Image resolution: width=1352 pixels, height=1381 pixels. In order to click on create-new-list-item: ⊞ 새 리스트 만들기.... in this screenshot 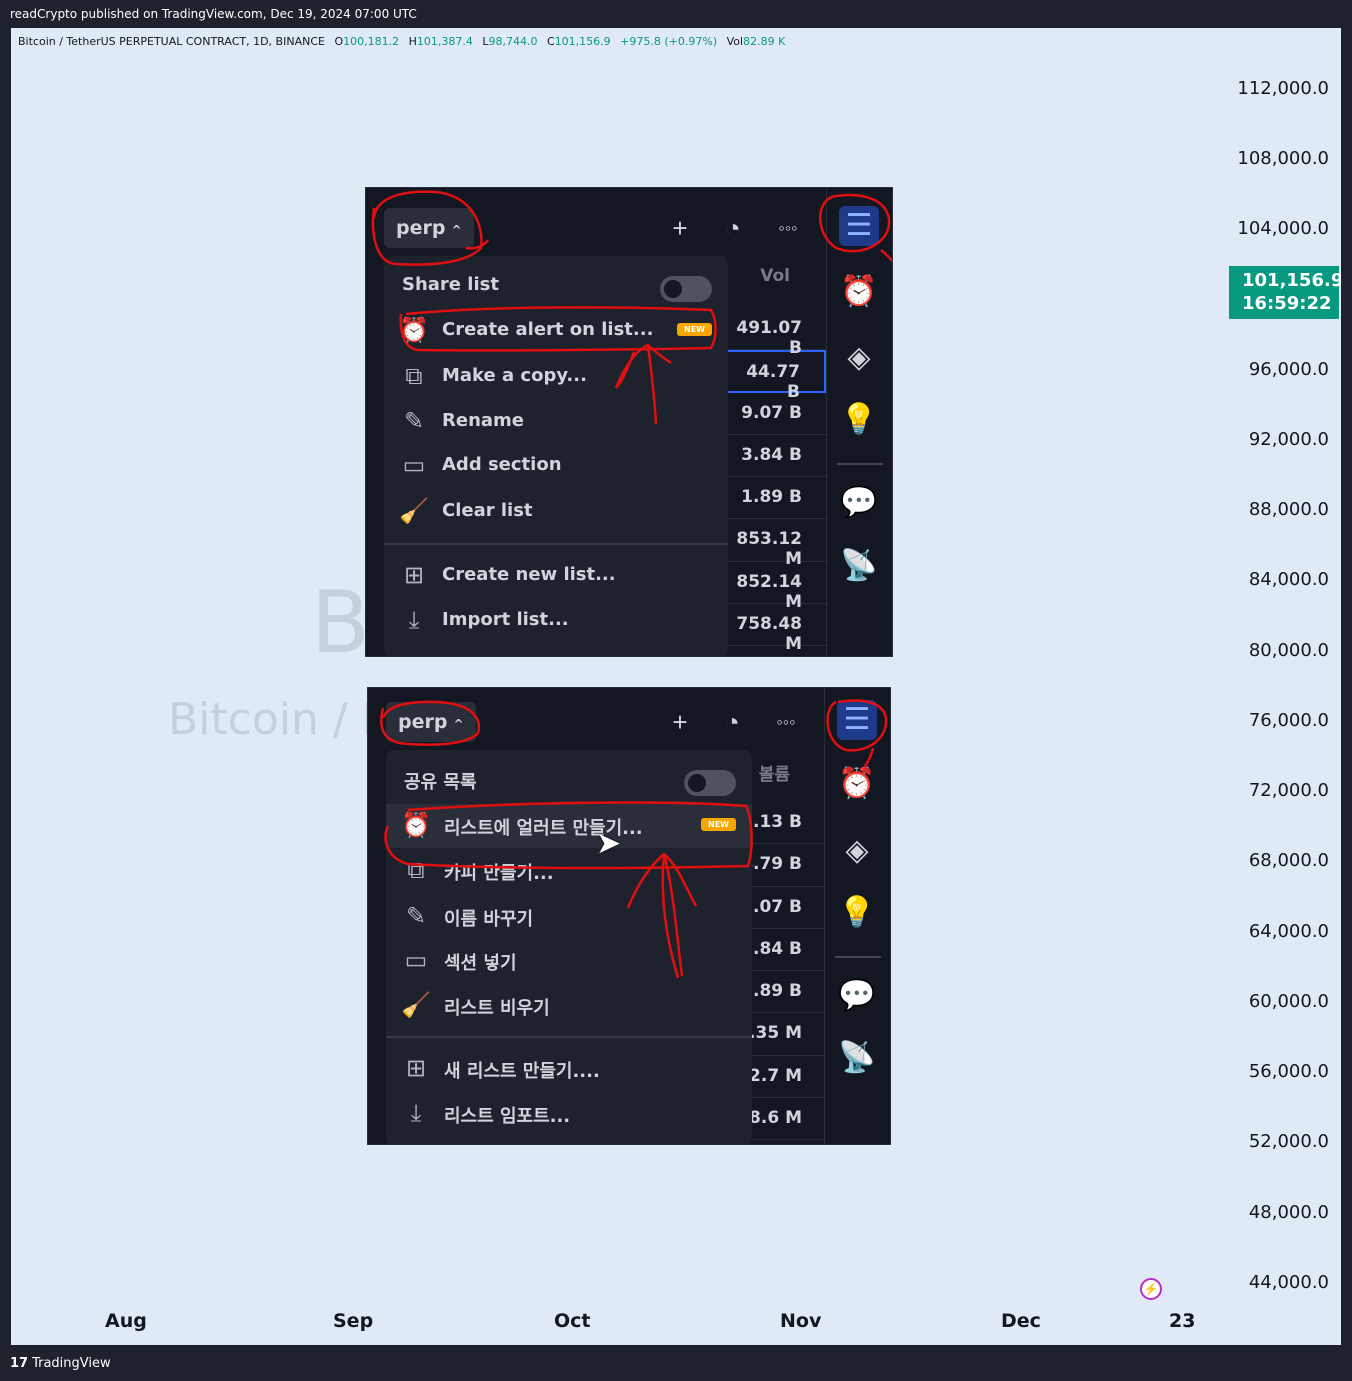, I will do `click(569, 1069)`.